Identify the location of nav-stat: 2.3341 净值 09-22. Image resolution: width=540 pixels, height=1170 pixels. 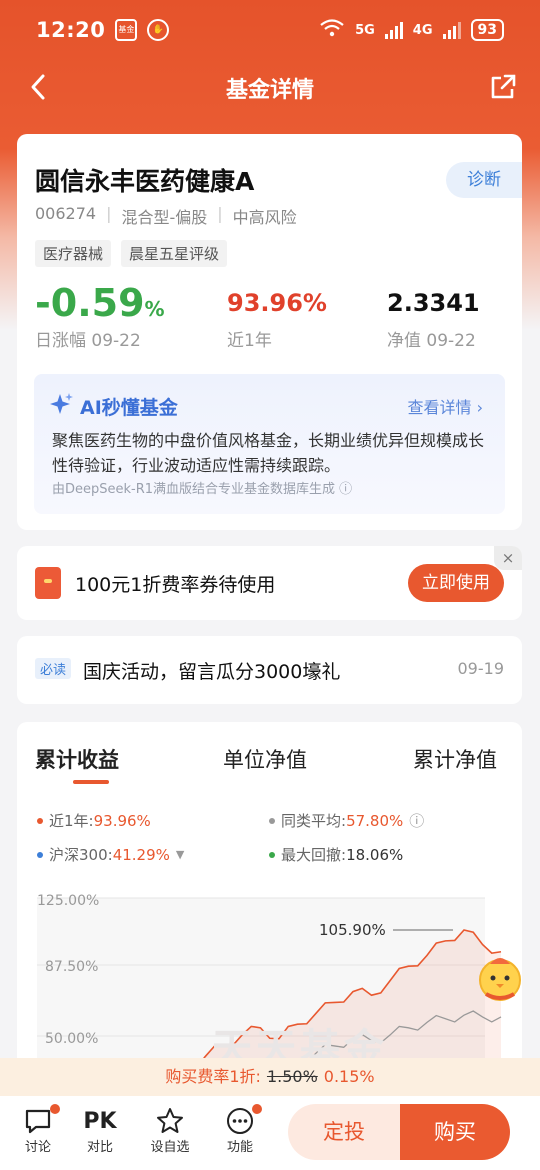
(433, 316).